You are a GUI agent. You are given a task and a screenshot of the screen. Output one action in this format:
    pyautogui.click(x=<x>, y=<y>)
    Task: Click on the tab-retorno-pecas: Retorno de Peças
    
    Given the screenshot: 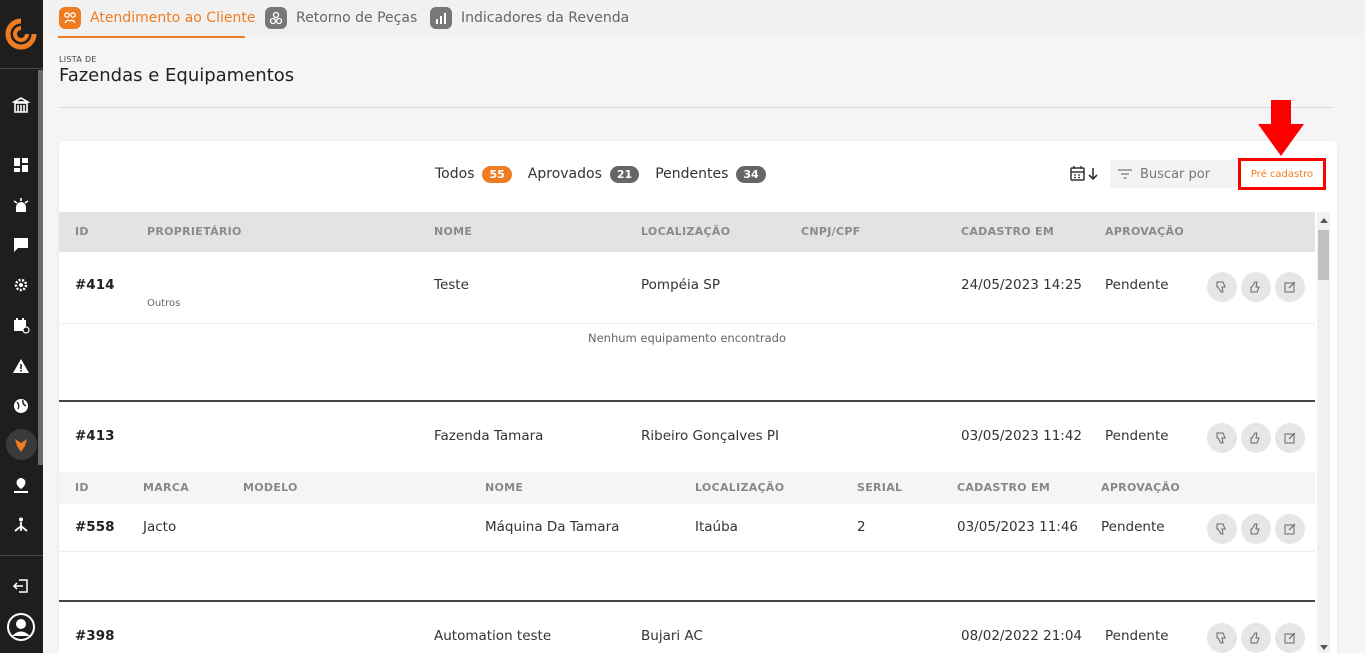 What is the action you would take?
    pyautogui.click(x=341, y=18)
    